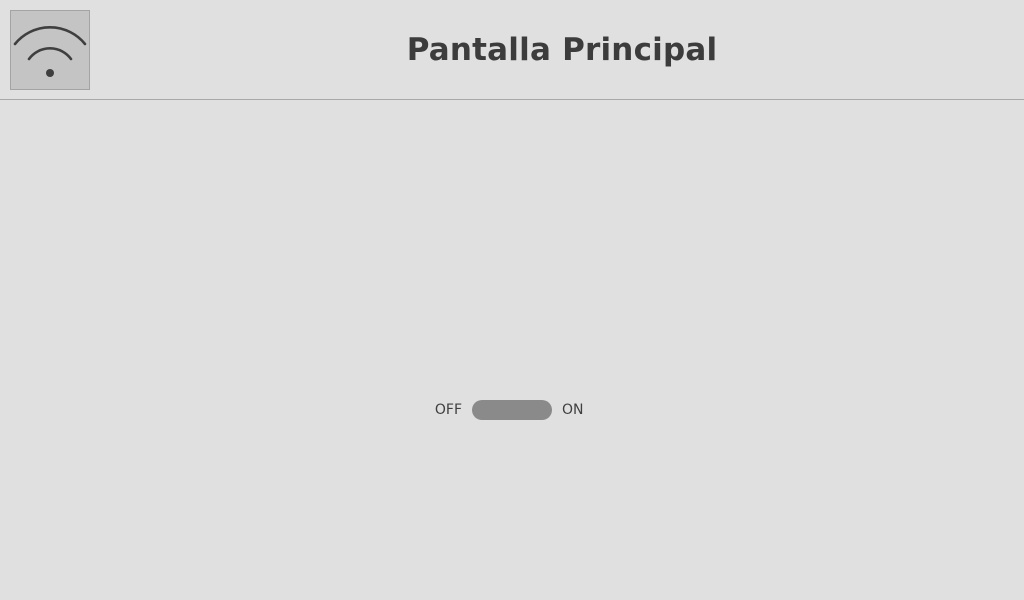  I want to click on wifi-icon, so click(50, 51).